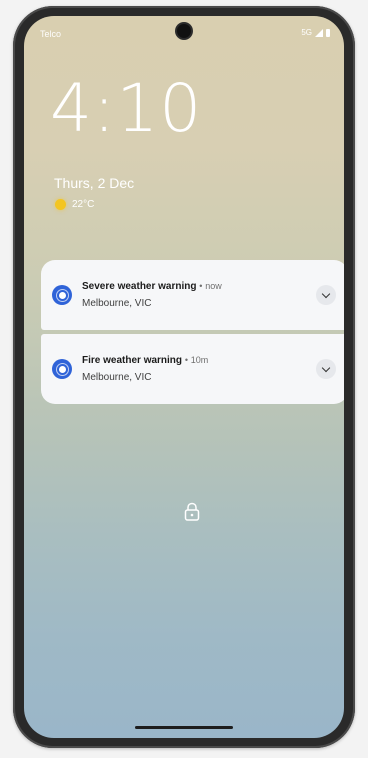 The width and height of the screenshot is (368, 758). I want to click on battery-icon, so click(328, 32).